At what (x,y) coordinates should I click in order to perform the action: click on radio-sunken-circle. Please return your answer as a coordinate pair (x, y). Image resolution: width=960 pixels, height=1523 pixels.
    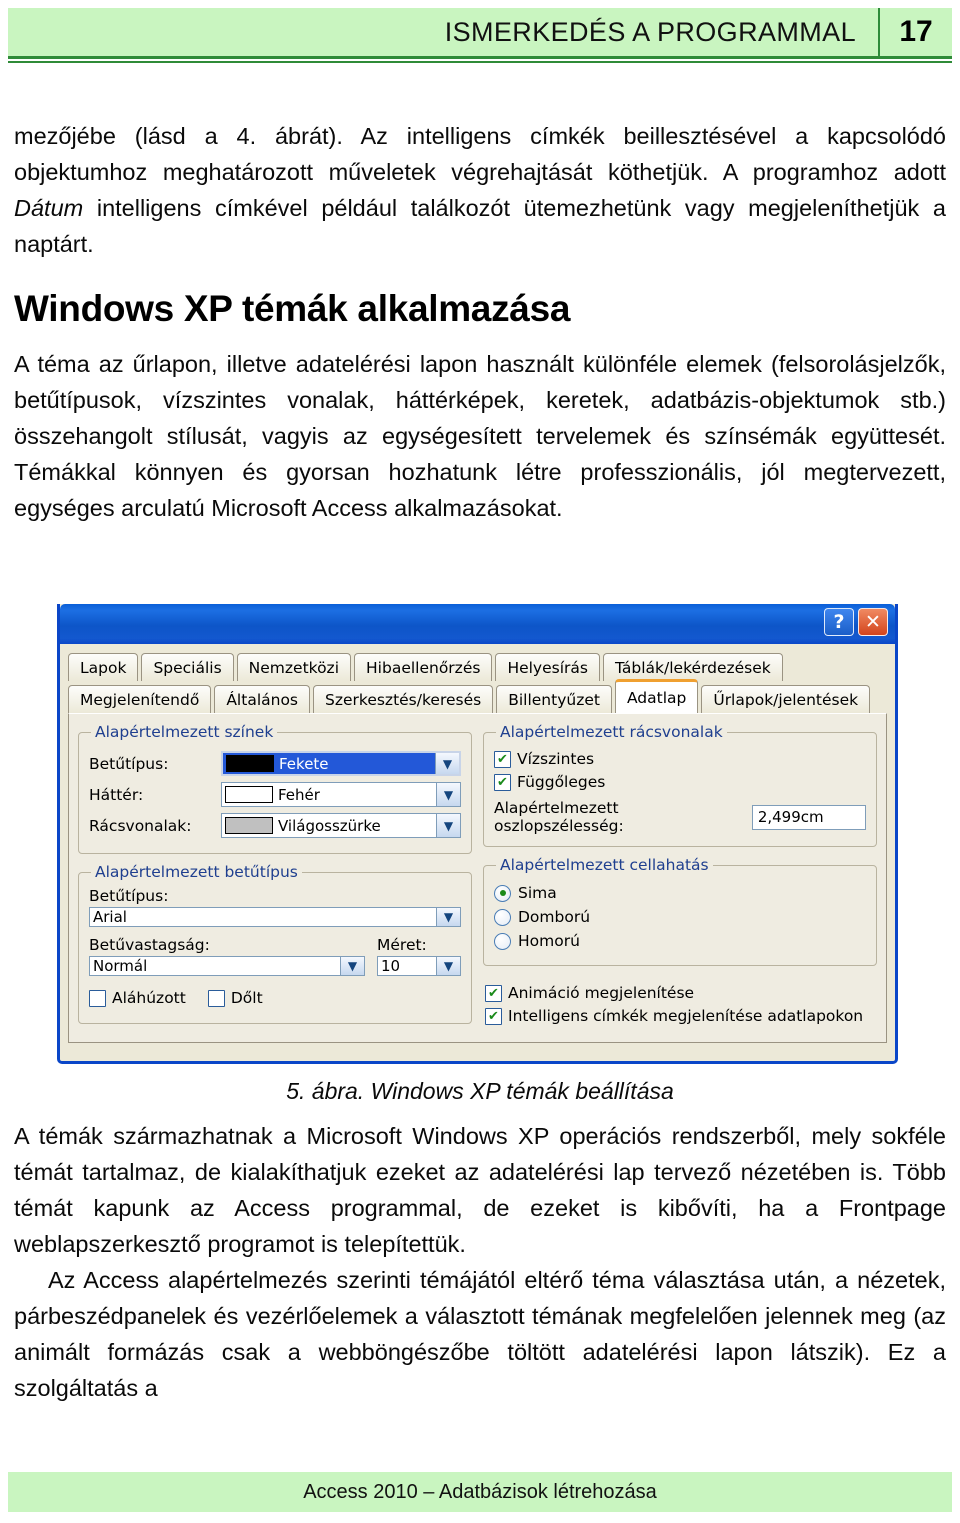
    Looking at the image, I should click on (502, 941).